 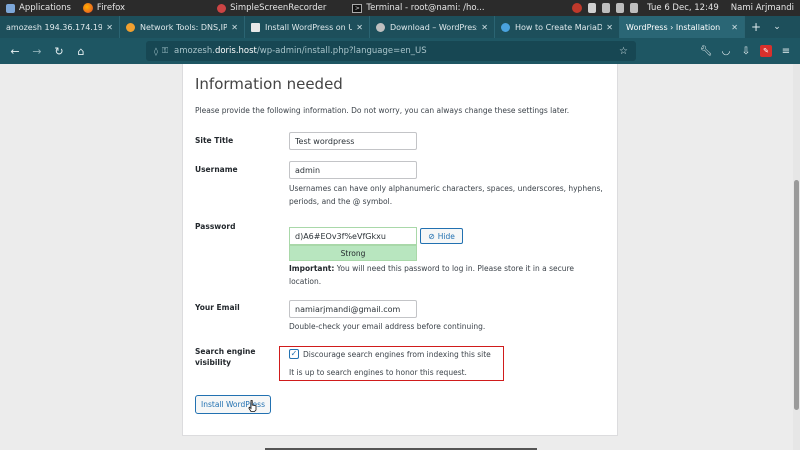 I want to click on eye-slash-icon: ⊘, so click(x=431, y=236).